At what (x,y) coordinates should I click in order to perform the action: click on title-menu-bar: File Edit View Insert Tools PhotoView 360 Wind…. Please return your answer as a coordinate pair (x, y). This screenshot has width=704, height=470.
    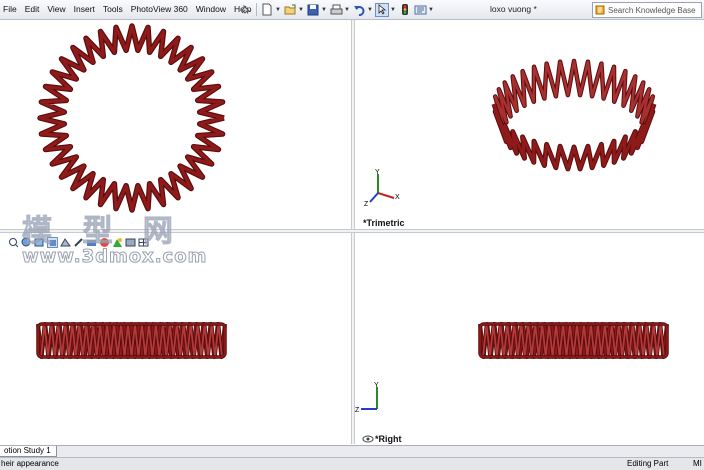
    Looking at the image, I should click on (352, 10).